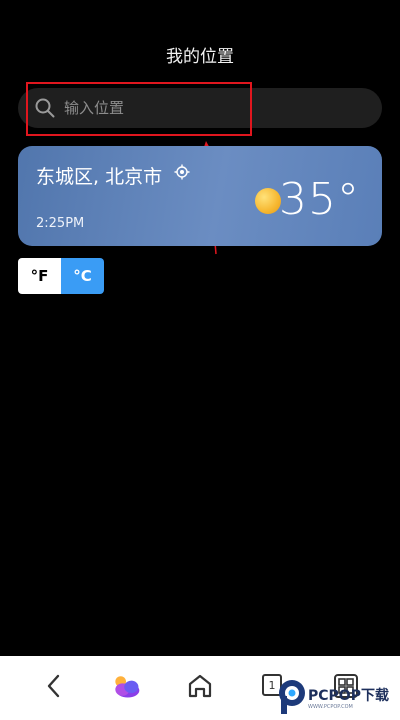  I want to click on tab-count: 1, so click(272, 685).